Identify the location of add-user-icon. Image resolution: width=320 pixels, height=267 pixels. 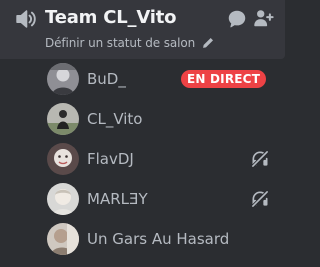
(263, 18).